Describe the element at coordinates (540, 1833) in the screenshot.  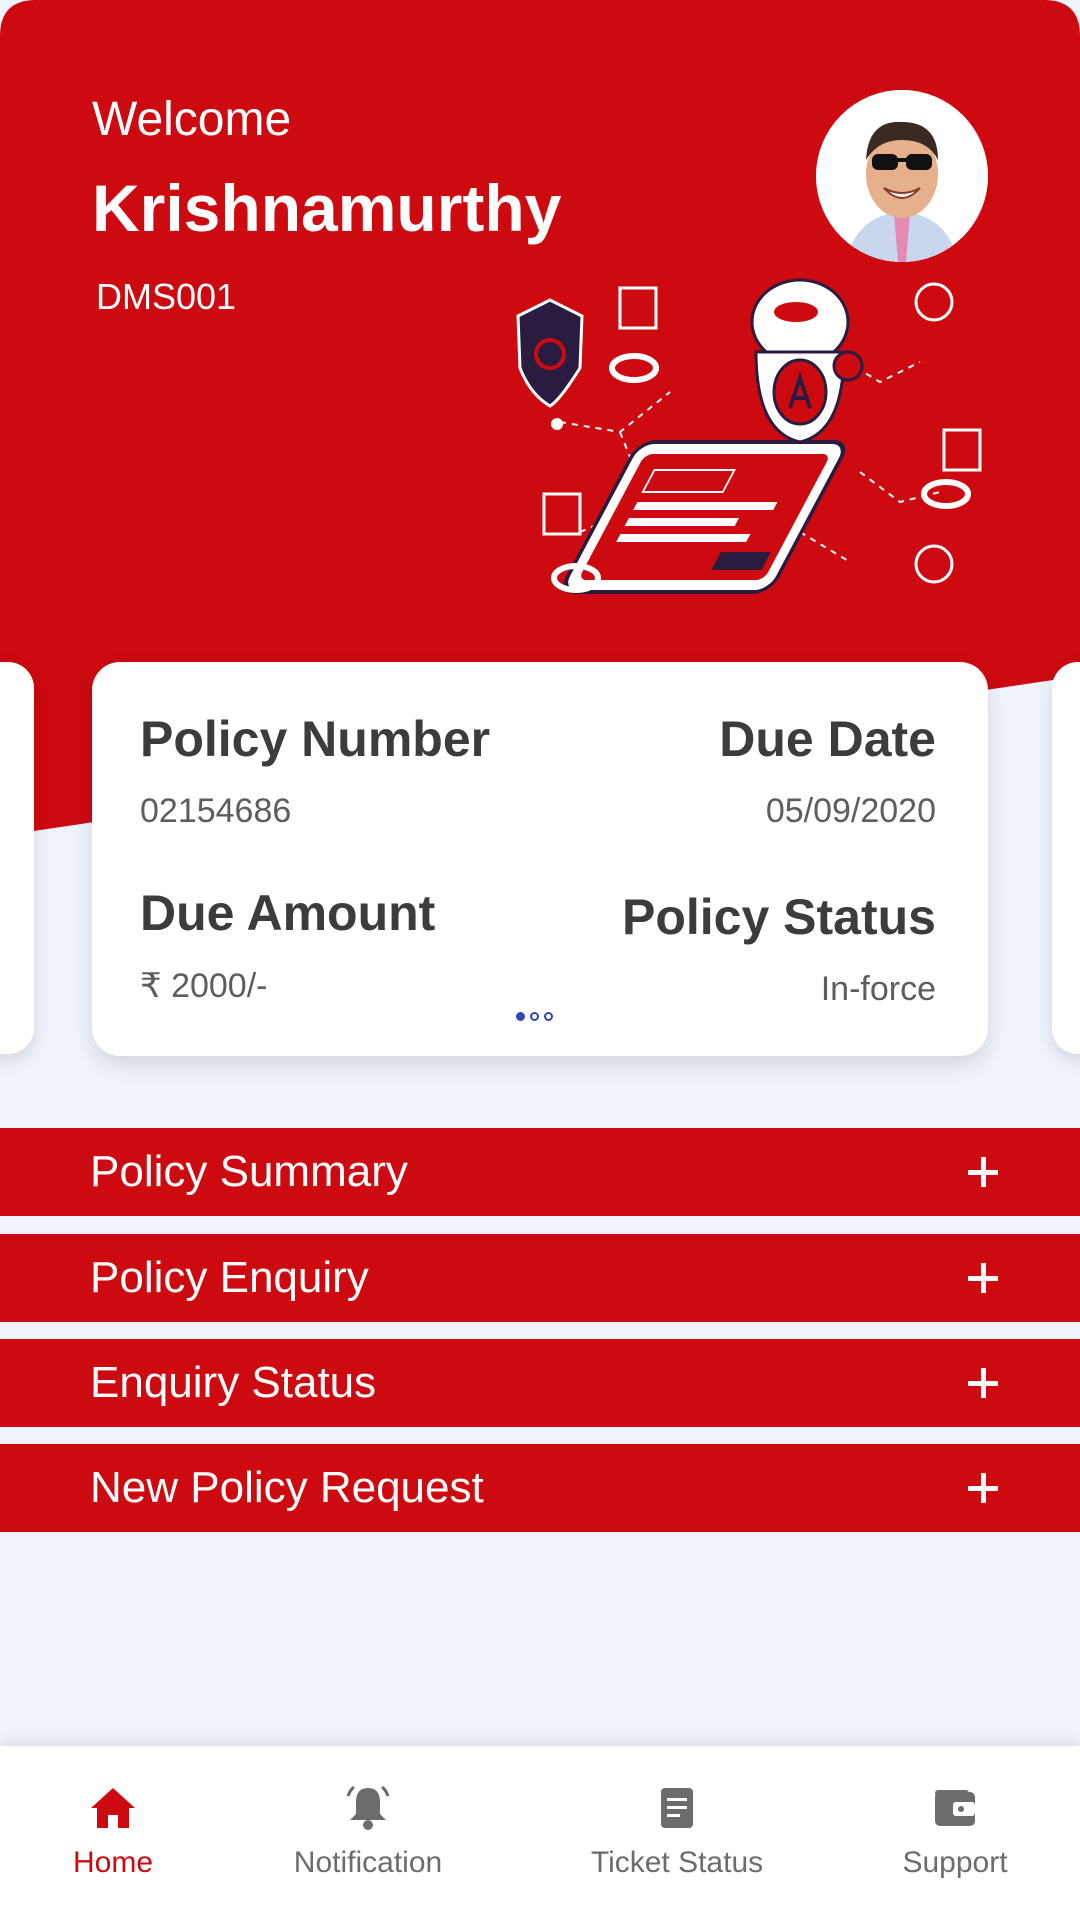
I see `bottom-navigation: Home Notification Ticket Status Support` at that location.